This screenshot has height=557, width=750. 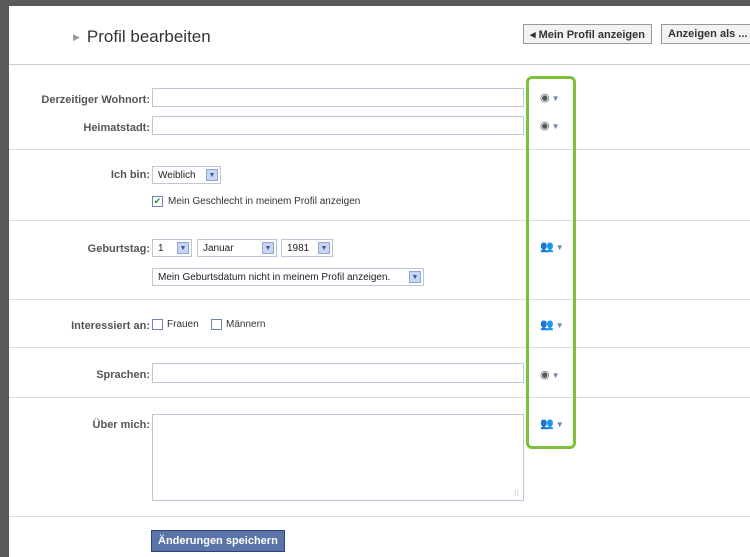 I want to click on about-me-label: Über mich:, so click(x=121, y=425).